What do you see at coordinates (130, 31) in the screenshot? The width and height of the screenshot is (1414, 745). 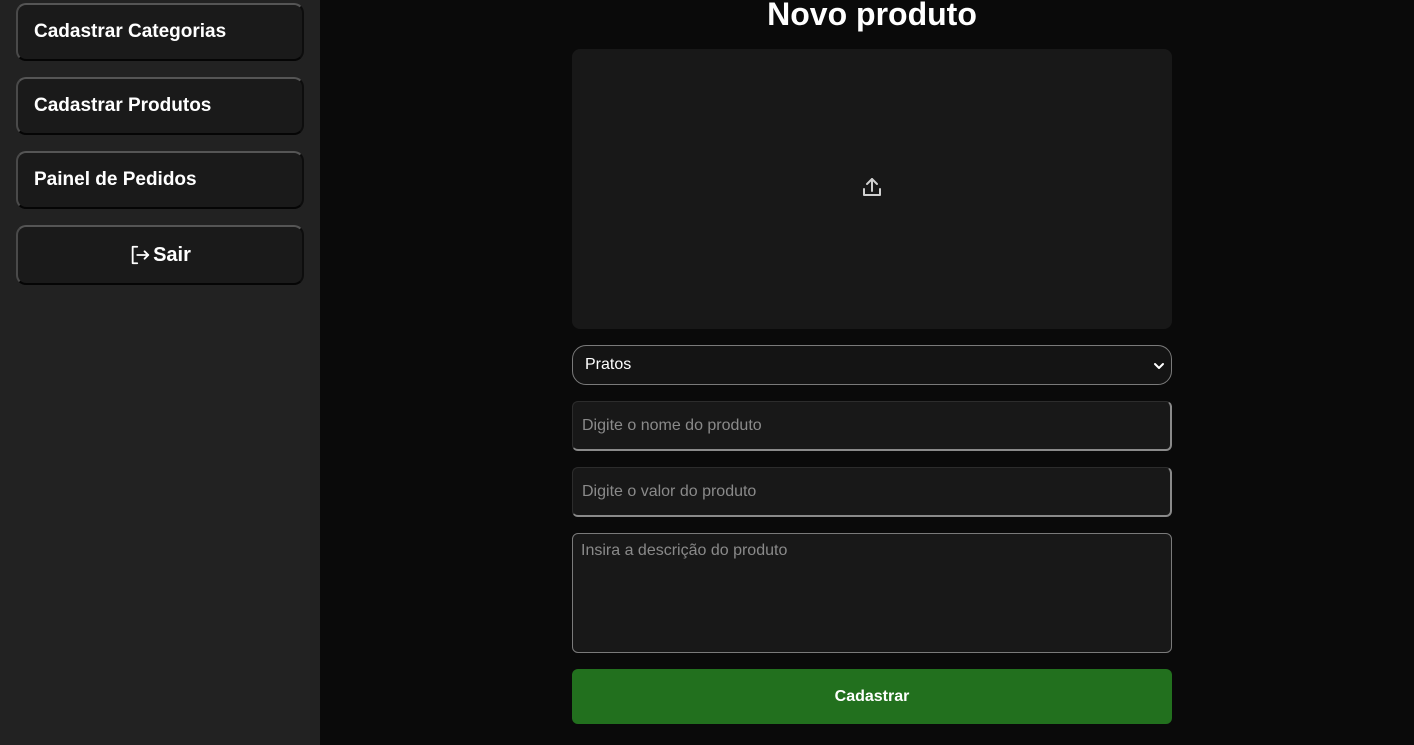 I see `sidebar-item-label: Cadastrar Categorias` at bounding box center [130, 31].